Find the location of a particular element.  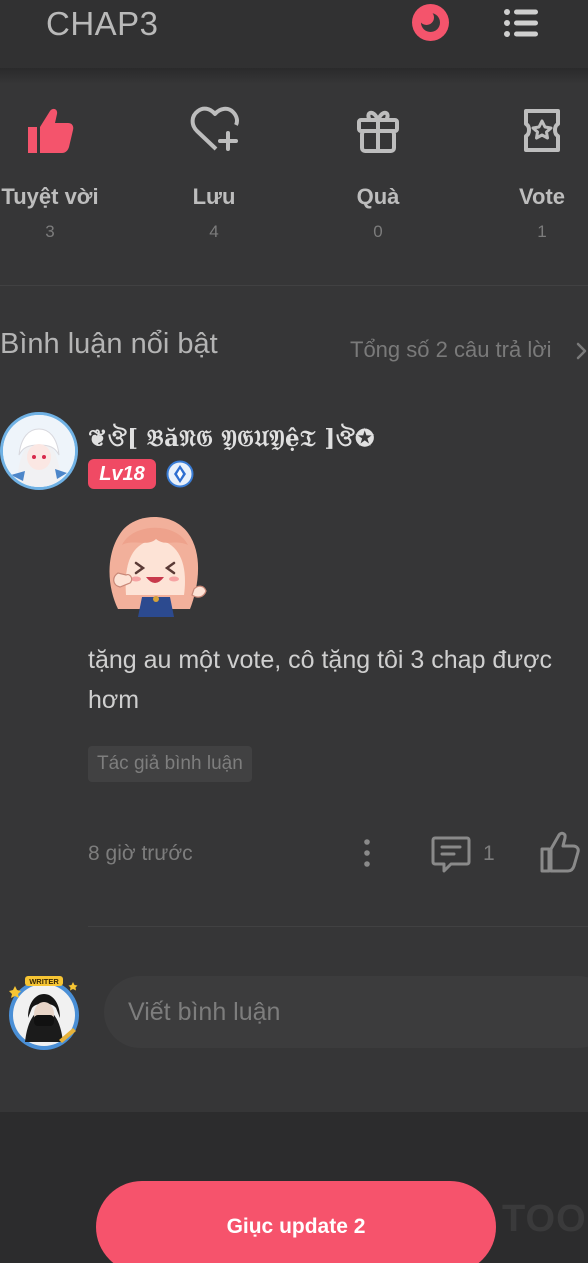

gift-icon is located at coordinates (378, 131).